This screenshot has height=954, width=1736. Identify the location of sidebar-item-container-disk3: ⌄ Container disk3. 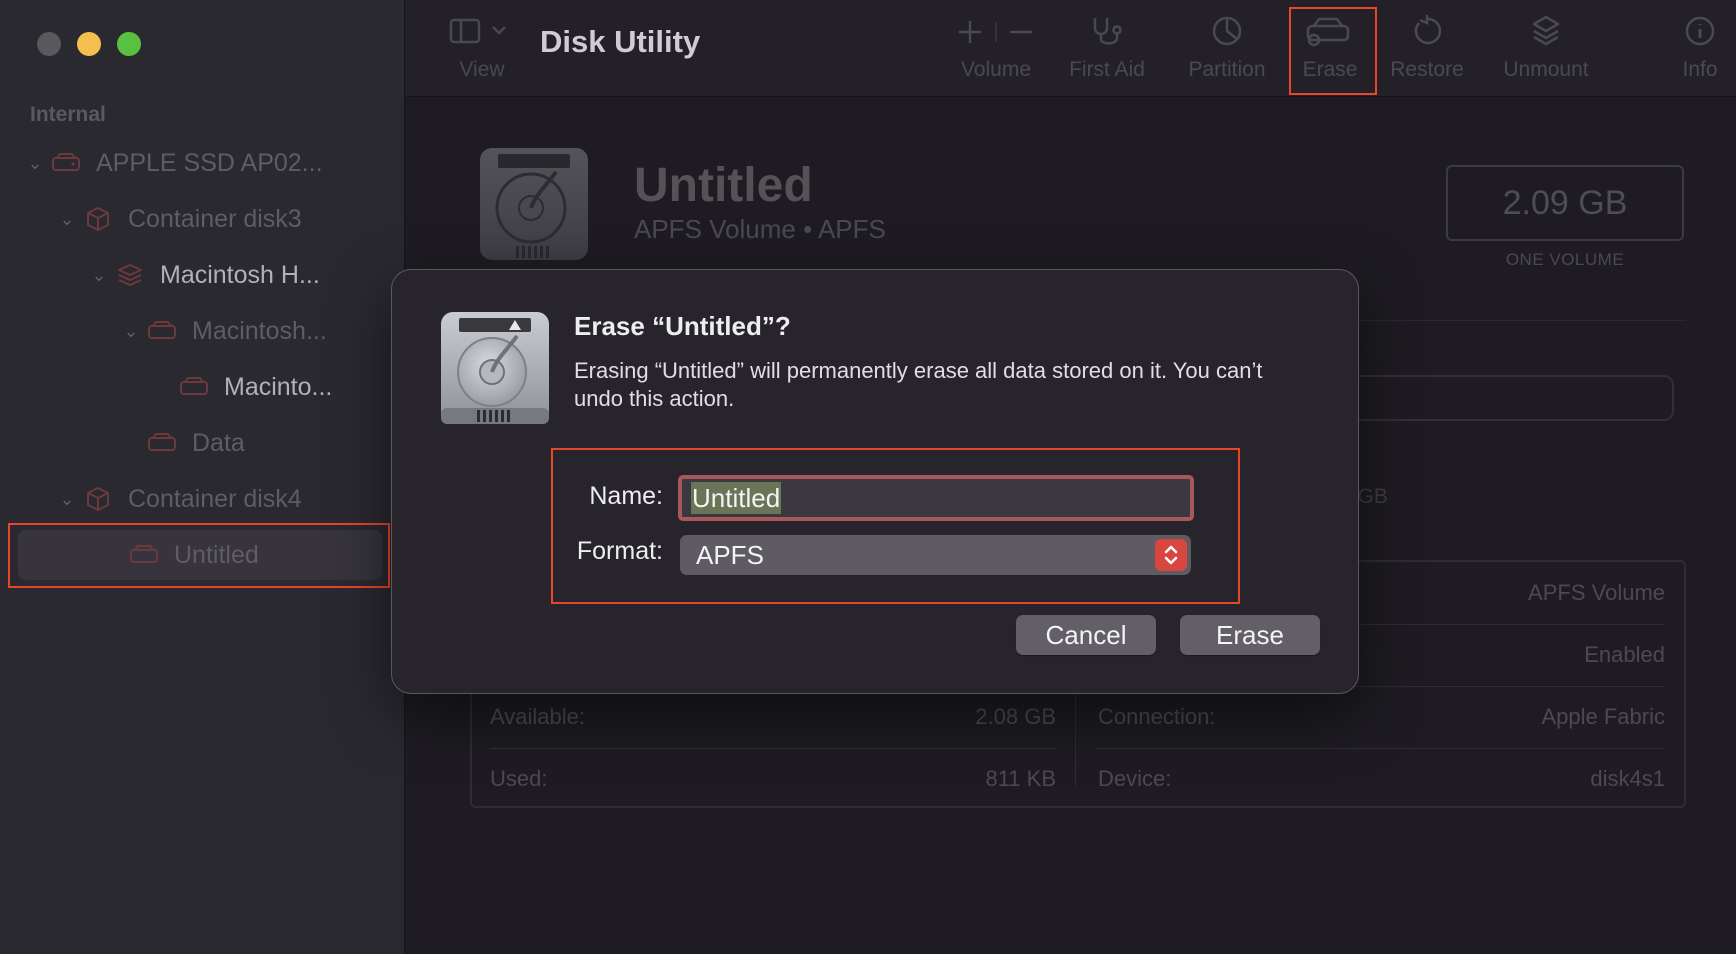
(177, 219).